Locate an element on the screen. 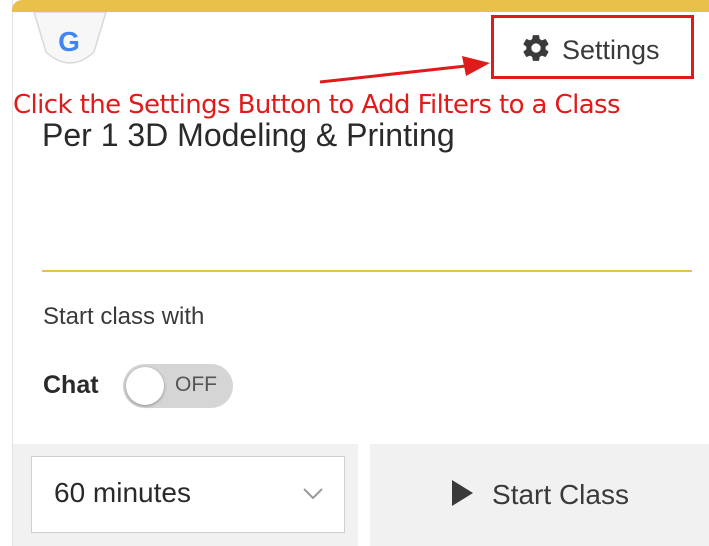 This screenshot has width=709, height=546. duration-value: 60 minutes is located at coordinates (122, 492).